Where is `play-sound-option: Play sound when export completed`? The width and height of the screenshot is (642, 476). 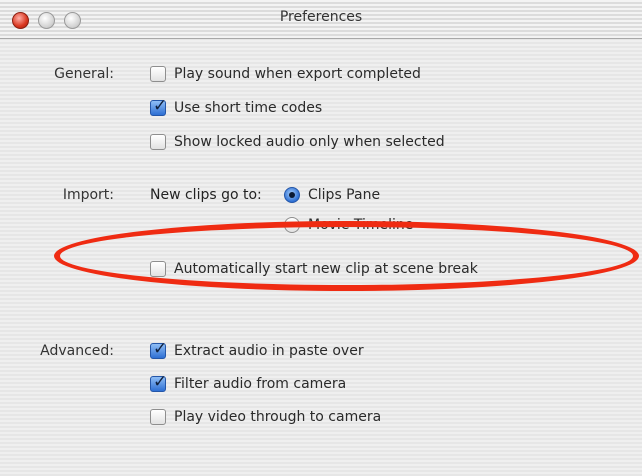 play-sound-option: Play sound when export completed is located at coordinates (285, 74).